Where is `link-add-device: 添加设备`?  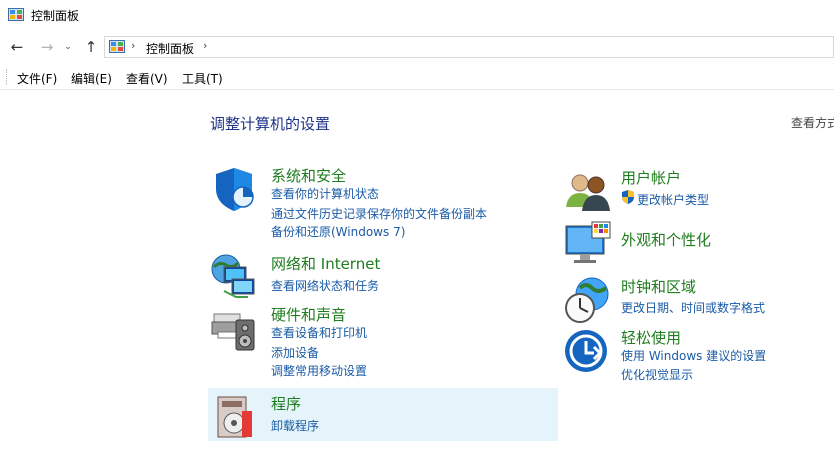 link-add-device: 添加设备 is located at coordinates (295, 352).